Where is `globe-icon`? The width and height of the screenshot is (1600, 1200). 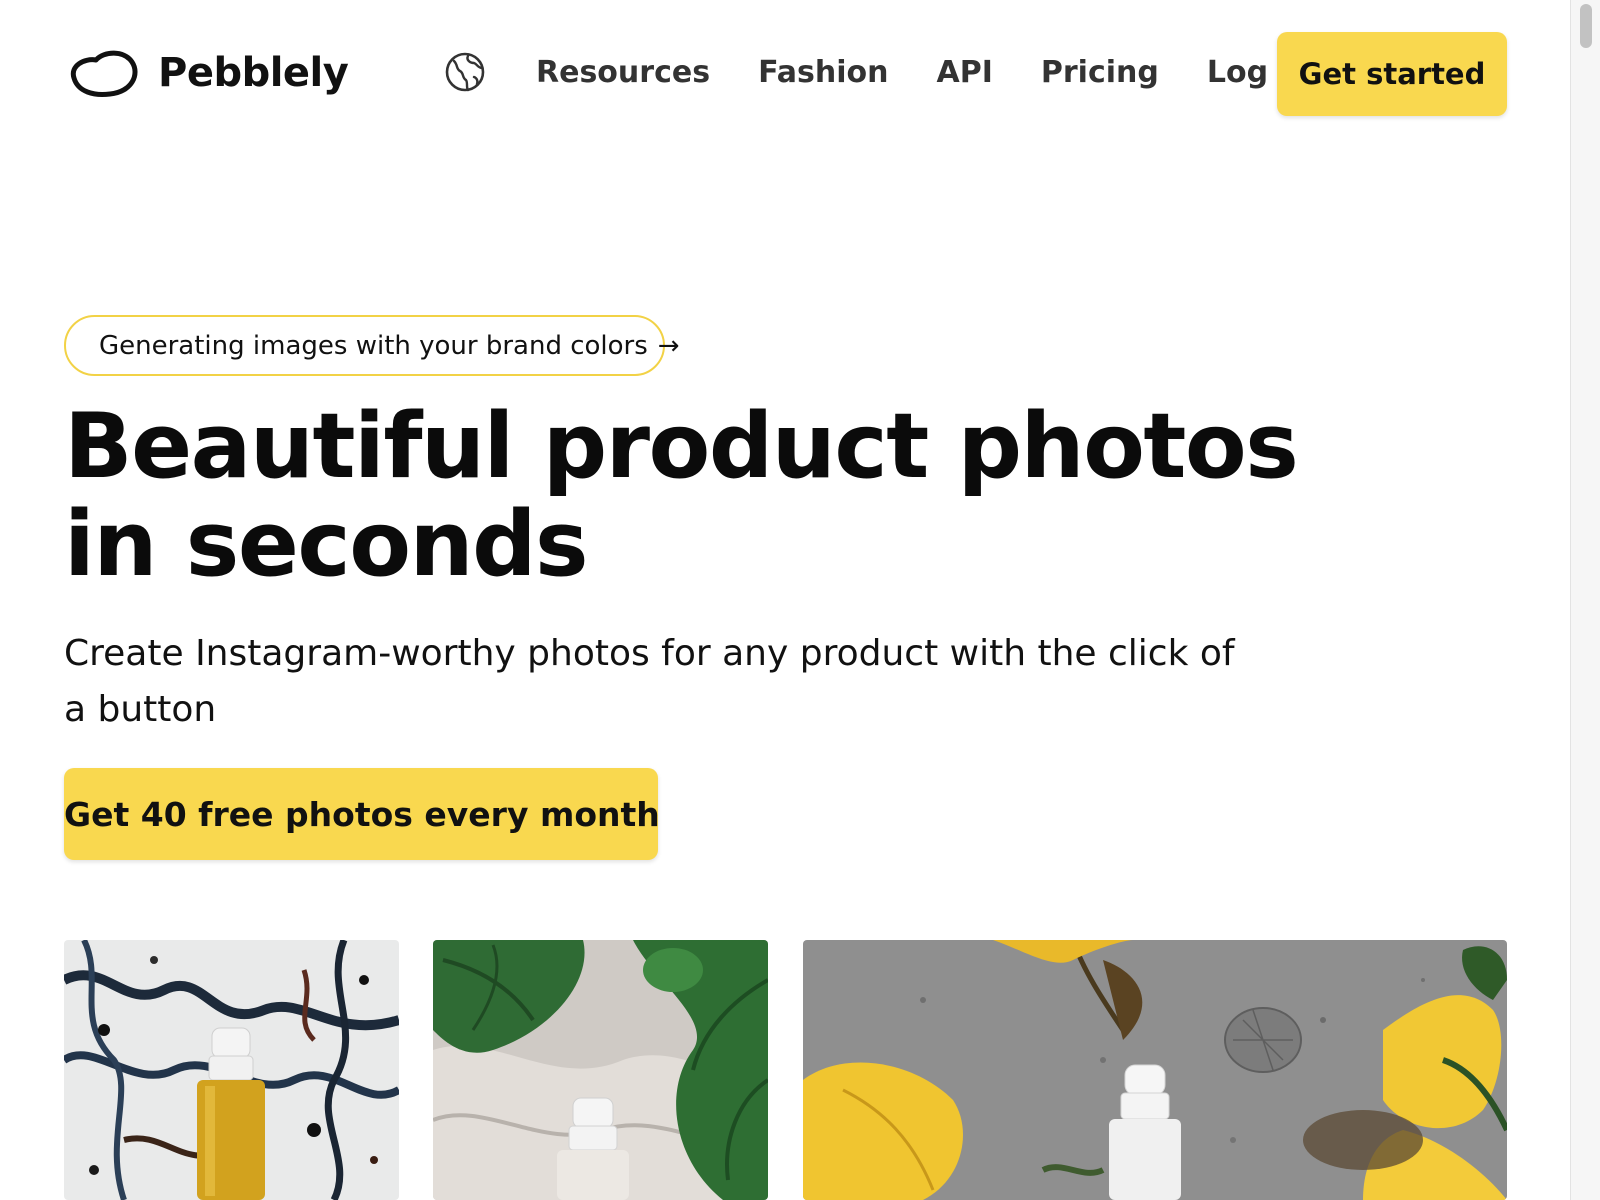
globe-icon is located at coordinates (465, 72).